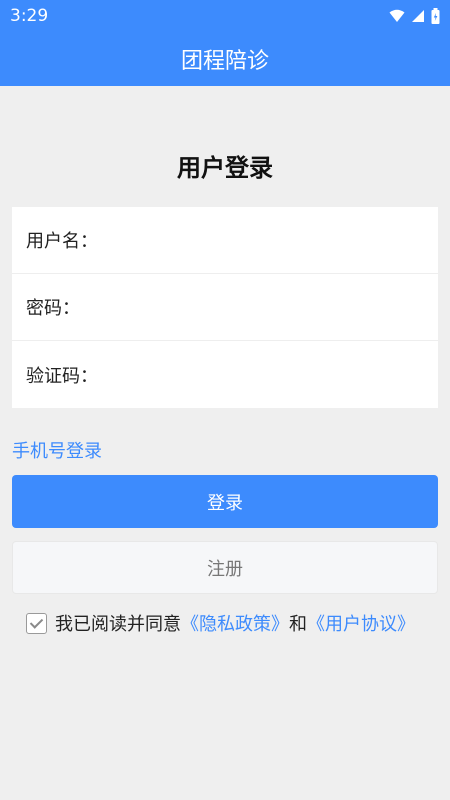 This screenshot has width=450, height=800. What do you see at coordinates (29, 16) in the screenshot?
I see `status-time: 3:29` at bounding box center [29, 16].